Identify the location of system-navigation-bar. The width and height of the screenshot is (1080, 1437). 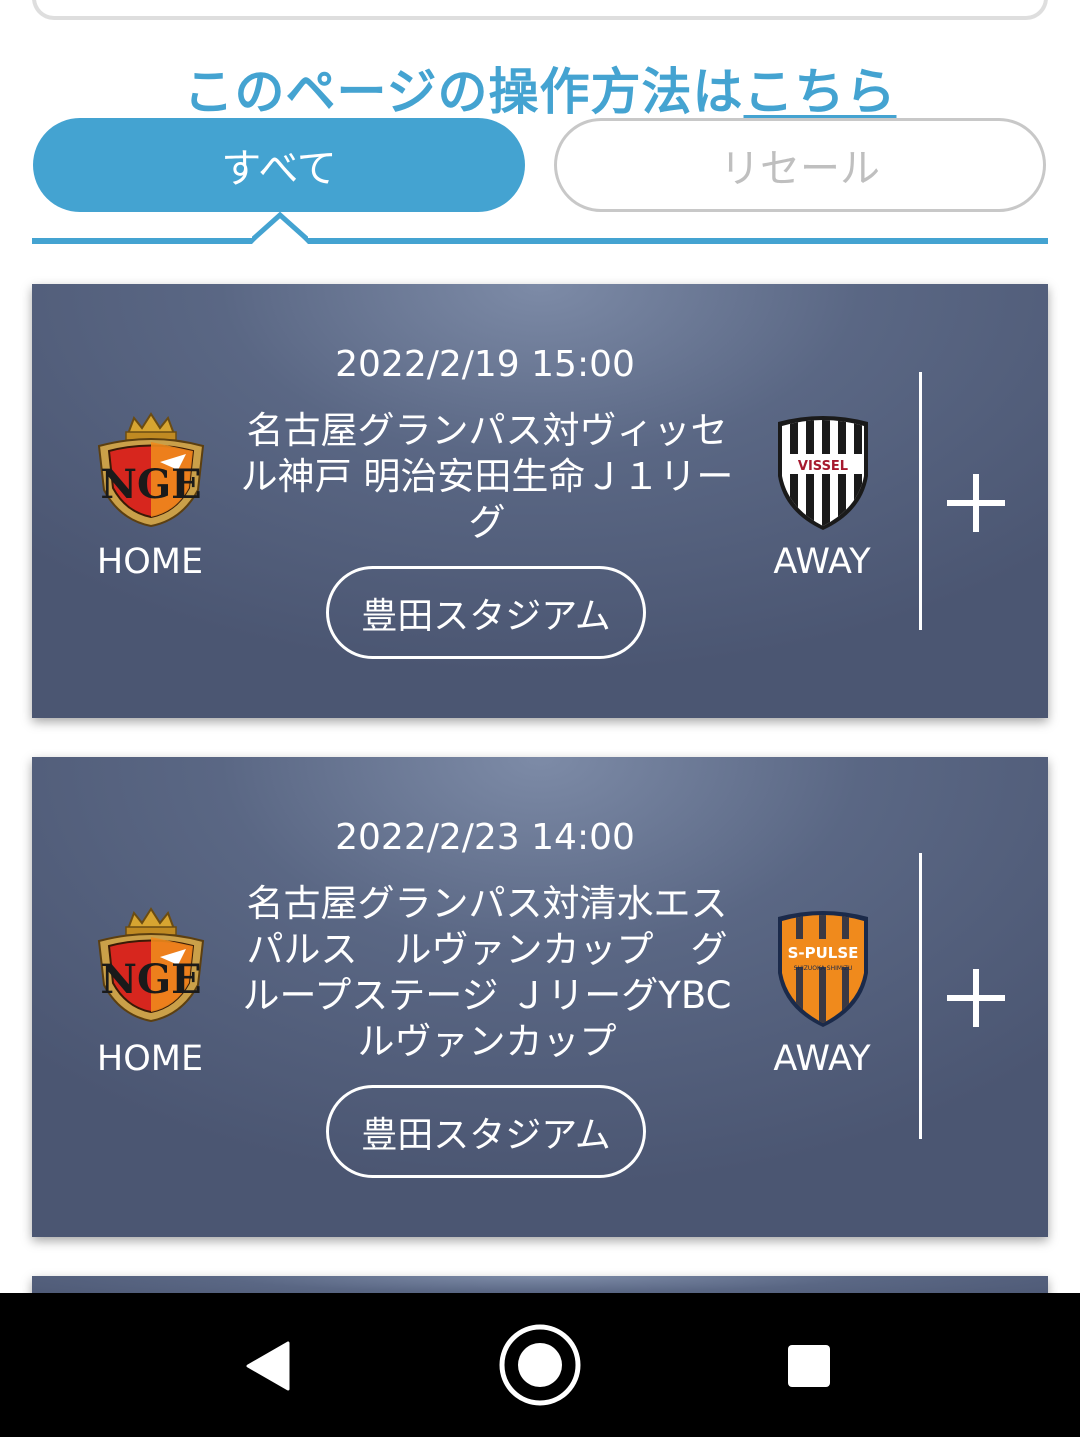
(540, 1365).